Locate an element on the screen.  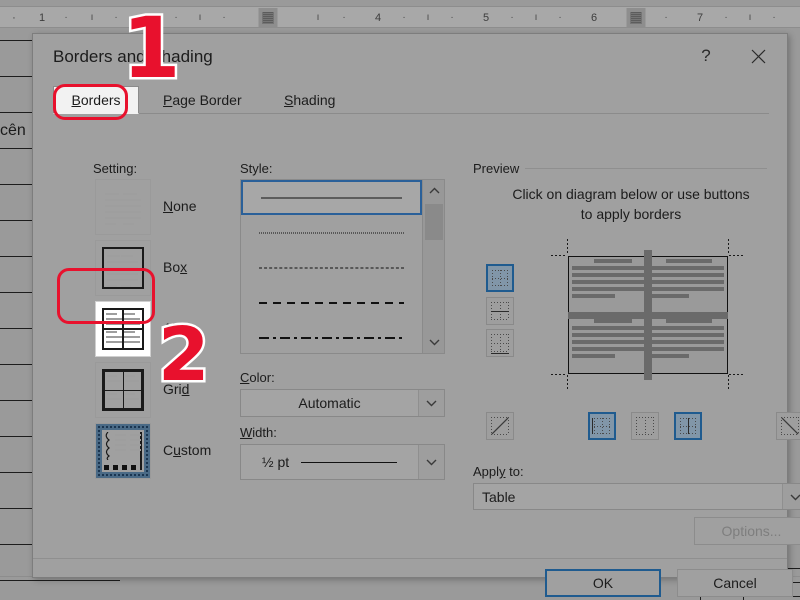
bottom-border-button is located at coordinates (500, 343).